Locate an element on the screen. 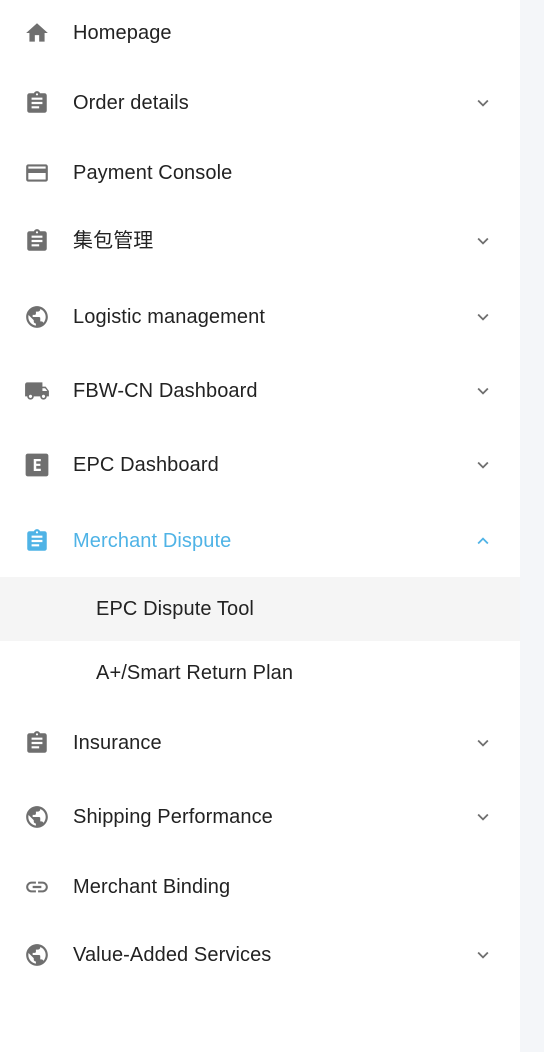  sidebar-item-merchant-binding: Merchant Binding is located at coordinates (260, 887).